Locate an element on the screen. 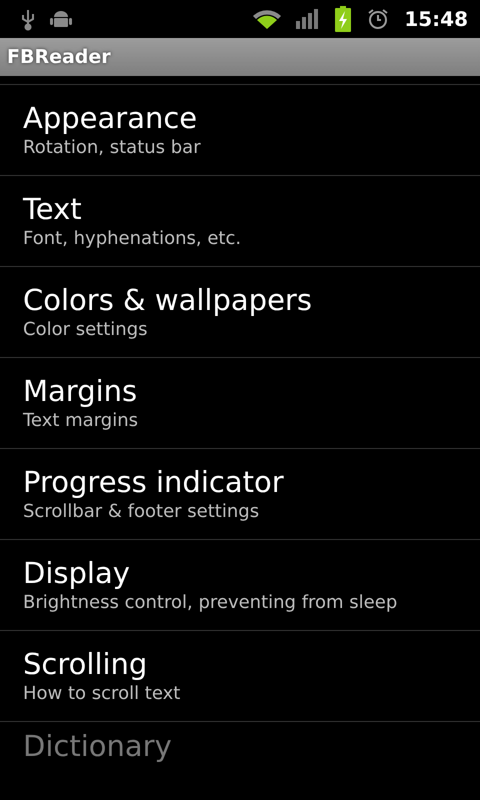 The width and height of the screenshot is (480, 800). wifi-icon is located at coordinates (267, 19).